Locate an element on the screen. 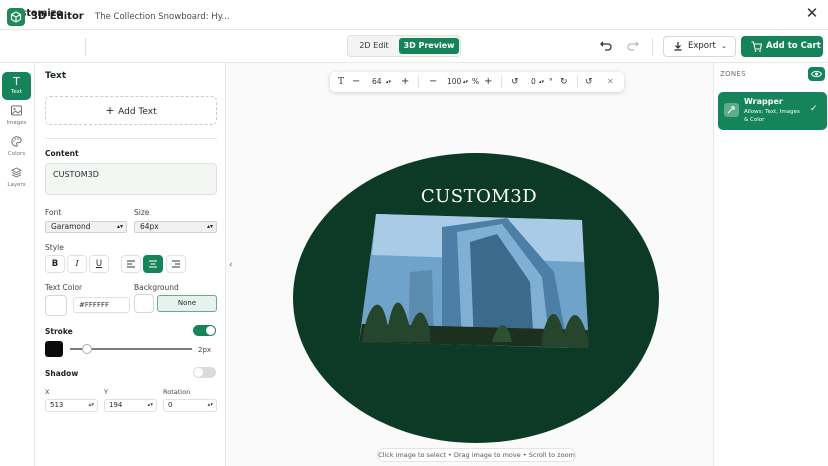 Image resolution: width=828 pixels, height=466 pixels. x-label: X is located at coordinates (47, 392).